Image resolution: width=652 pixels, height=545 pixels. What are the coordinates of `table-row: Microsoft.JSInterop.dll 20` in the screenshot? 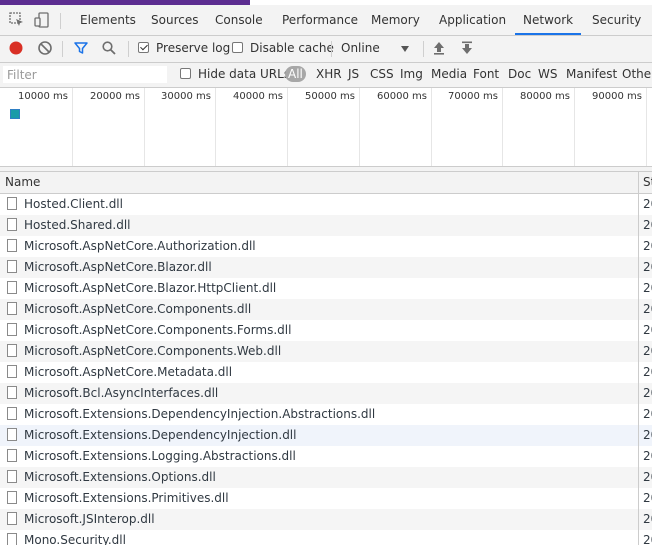 It's located at (326, 519).